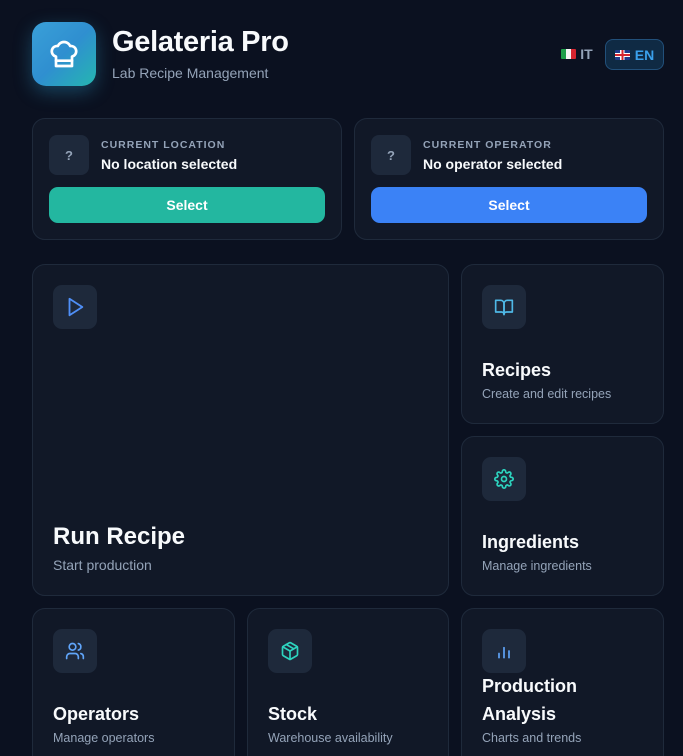 The image size is (683, 756). I want to click on chef-hat-icon, so click(64, 54).